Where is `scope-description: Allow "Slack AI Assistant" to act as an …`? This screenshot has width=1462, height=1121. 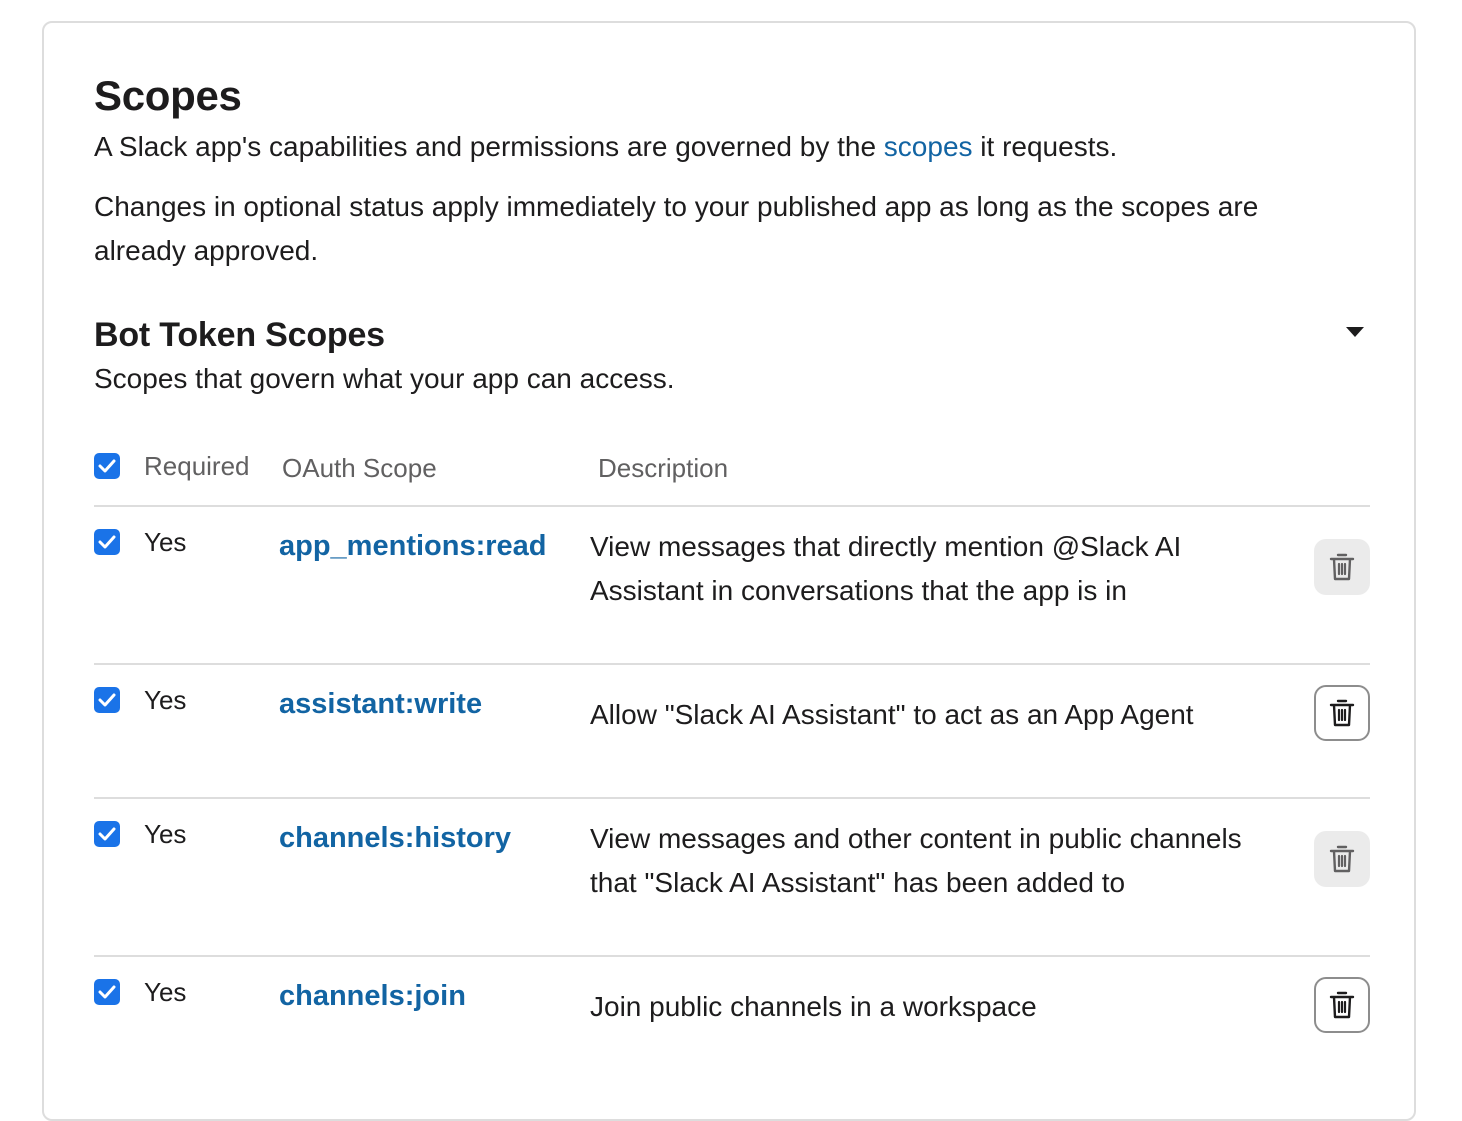 scope-description: Allow "Slack AI Assistant" to act as an … is located at coordinates (892, 714).